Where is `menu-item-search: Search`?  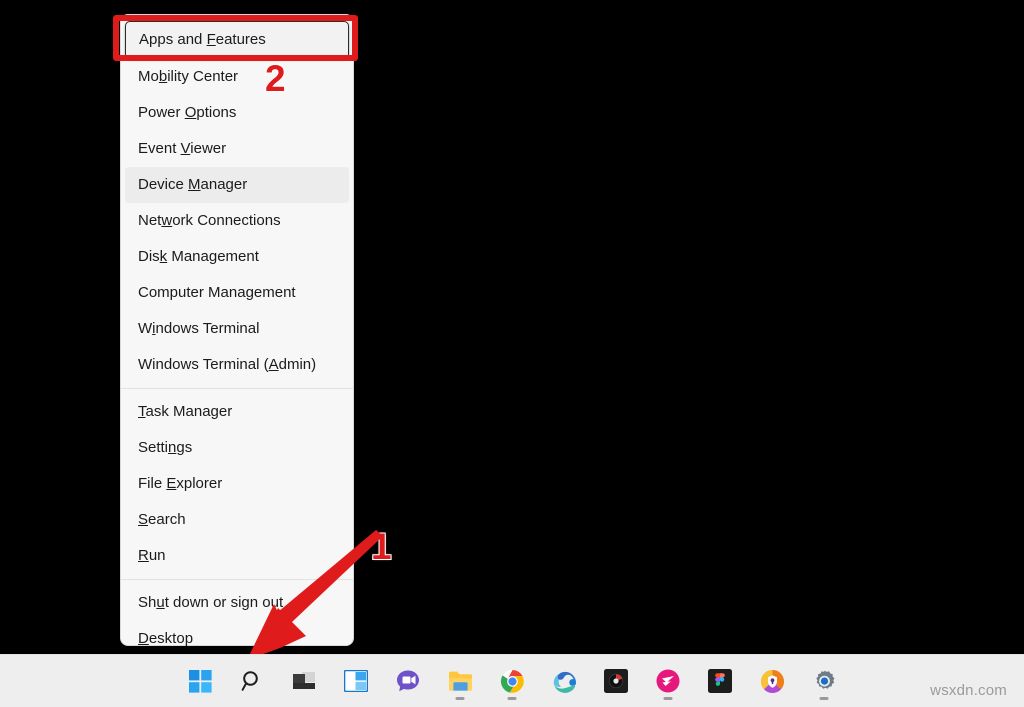
menu-item-search: Search is located at coordinates (237, 520).